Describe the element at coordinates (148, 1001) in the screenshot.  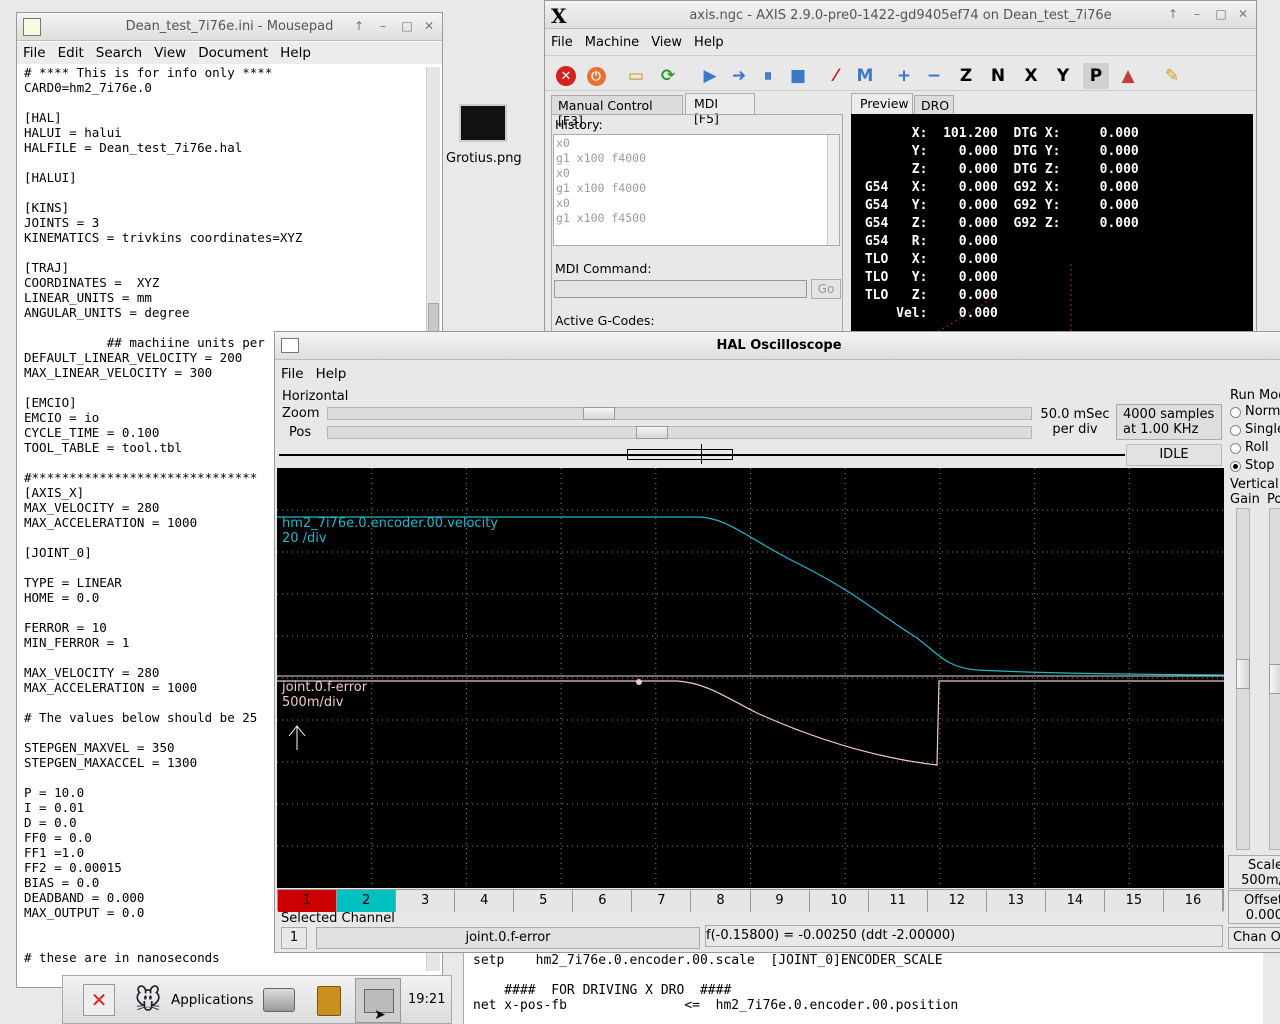
I see `applications-icon: 🐭` at that location.